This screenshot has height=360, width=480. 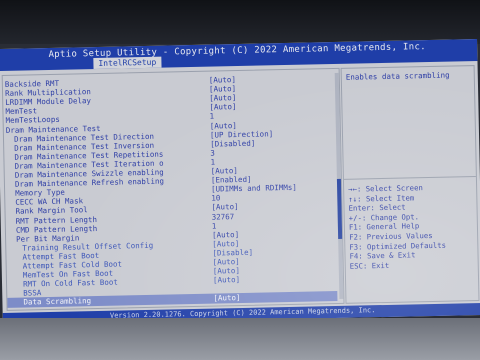 What do you see at coordinates (57, 301) in the screenshot?
I see `setting-label: Data Scrambling` at bounding box center [57, 301].